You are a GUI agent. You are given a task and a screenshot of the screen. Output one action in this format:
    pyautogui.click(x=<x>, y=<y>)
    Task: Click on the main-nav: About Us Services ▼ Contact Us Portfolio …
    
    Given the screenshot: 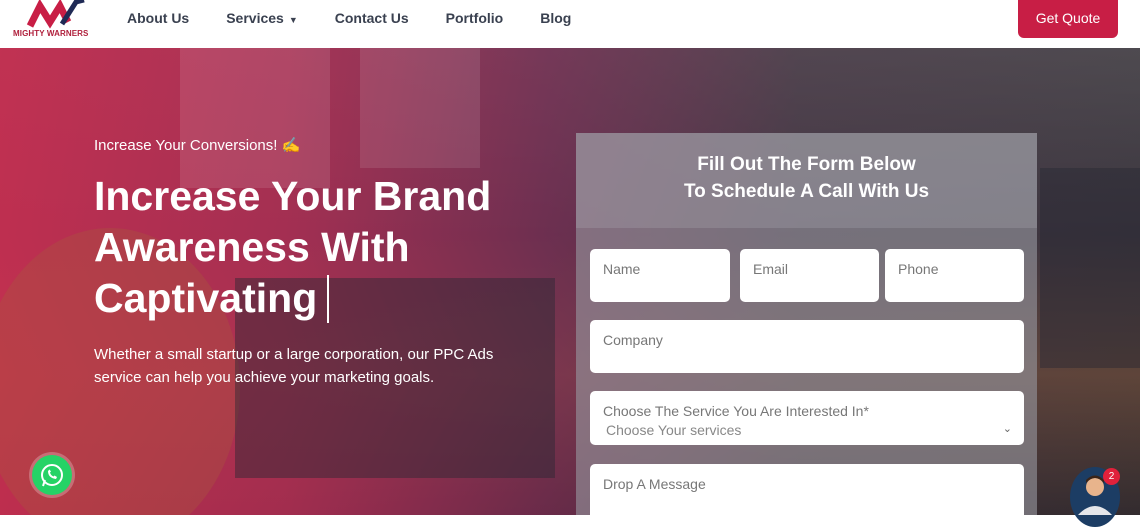 What is the action you would take?
    pyautogui.click(x=367, y=18)
    